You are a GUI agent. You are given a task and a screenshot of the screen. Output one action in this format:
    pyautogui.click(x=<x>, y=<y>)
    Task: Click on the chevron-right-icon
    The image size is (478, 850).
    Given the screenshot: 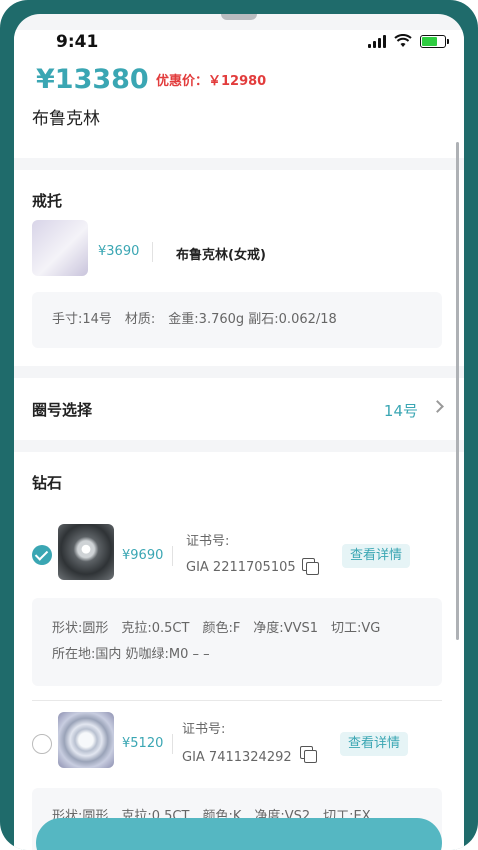 What is the action you would take?
    pyautogui.click(x=437, y=406)
    